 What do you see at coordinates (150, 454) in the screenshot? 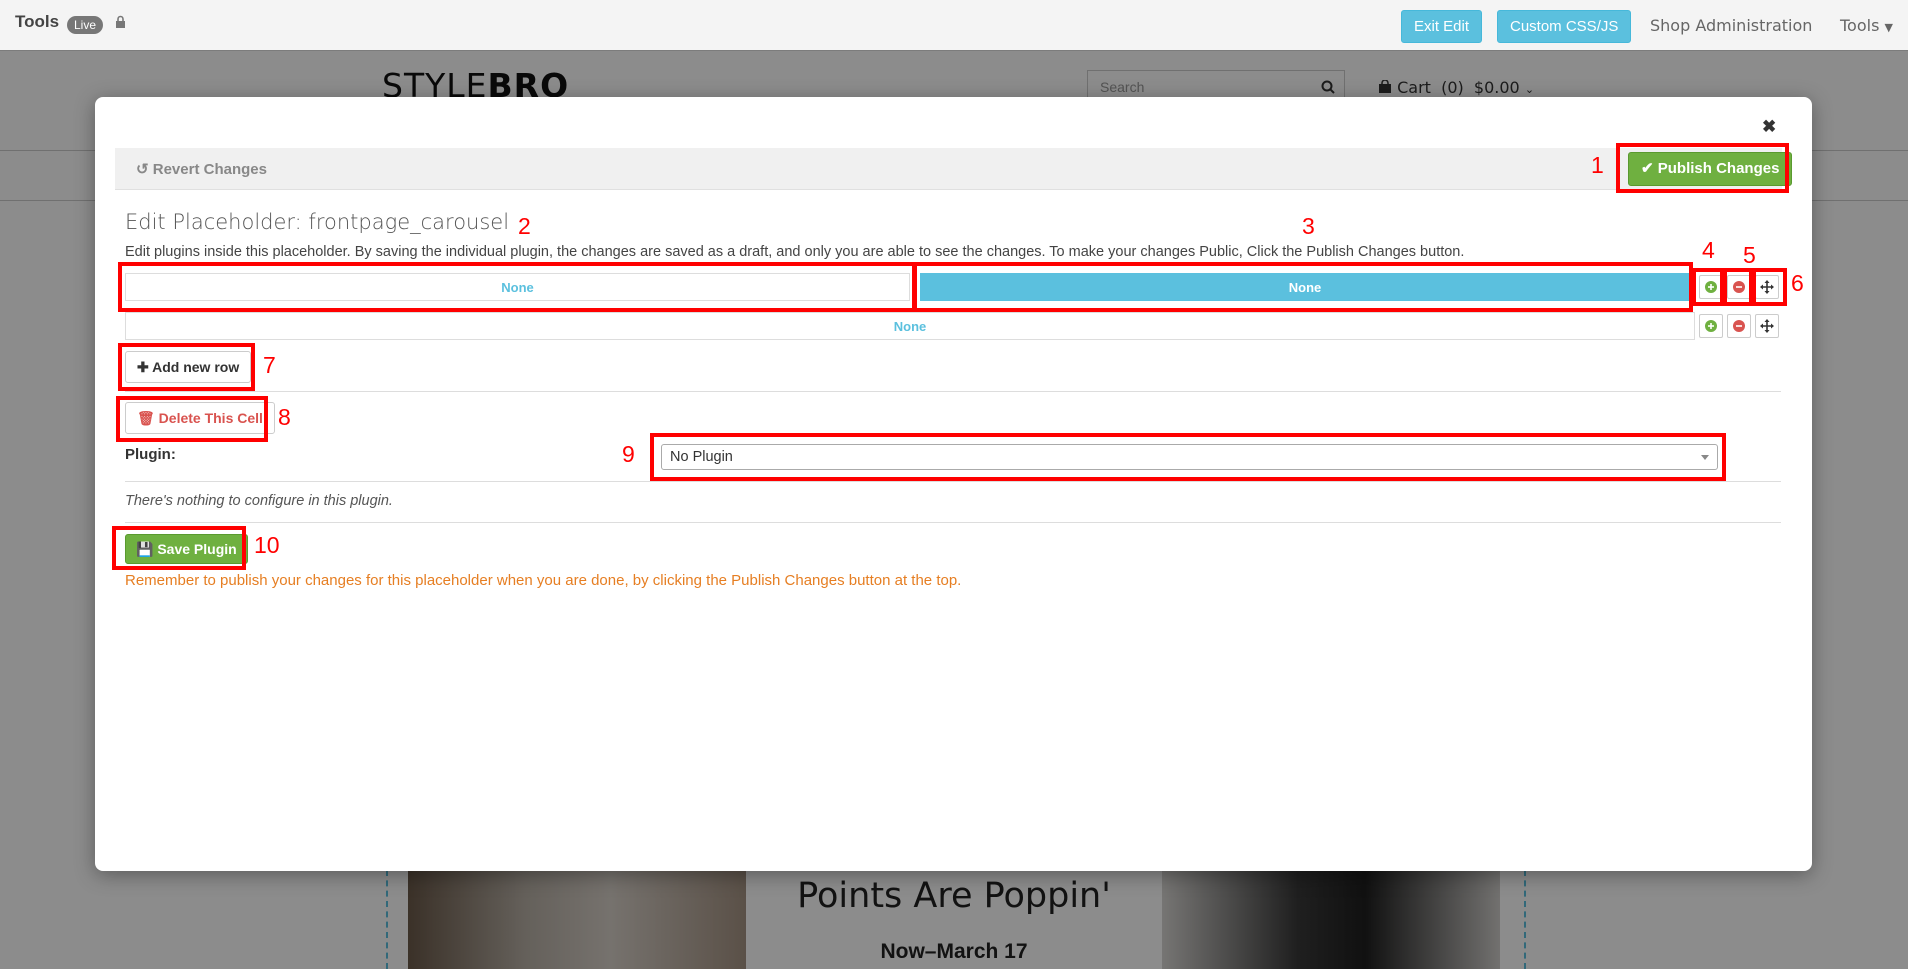
I see `plugin-label: Plugin:` at bounding box center [150, 454].